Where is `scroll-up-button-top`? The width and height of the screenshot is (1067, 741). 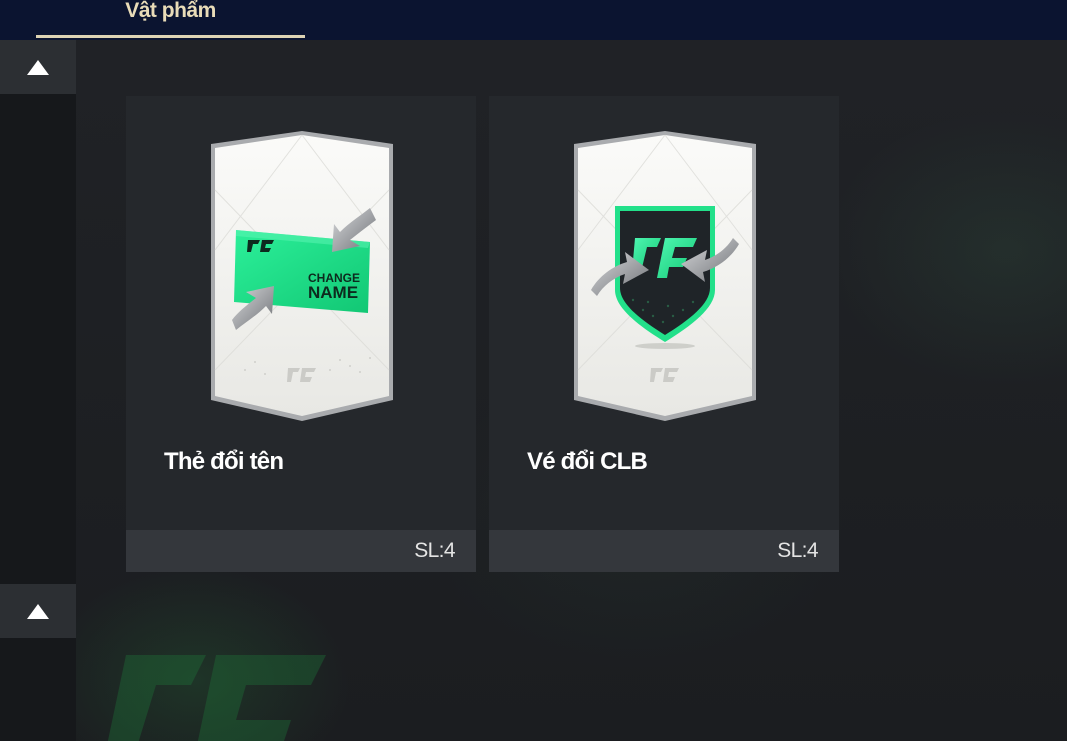 scroll-up-button-top is located at coordinates (38, 67).